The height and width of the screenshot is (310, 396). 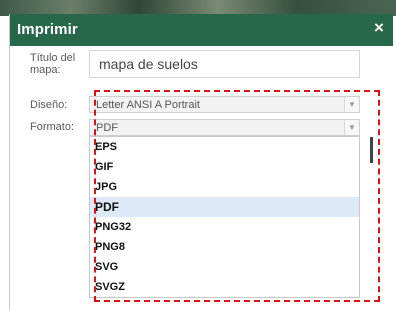 I want to click on format-option-png32: PNG32, so click(x=224, y=227).